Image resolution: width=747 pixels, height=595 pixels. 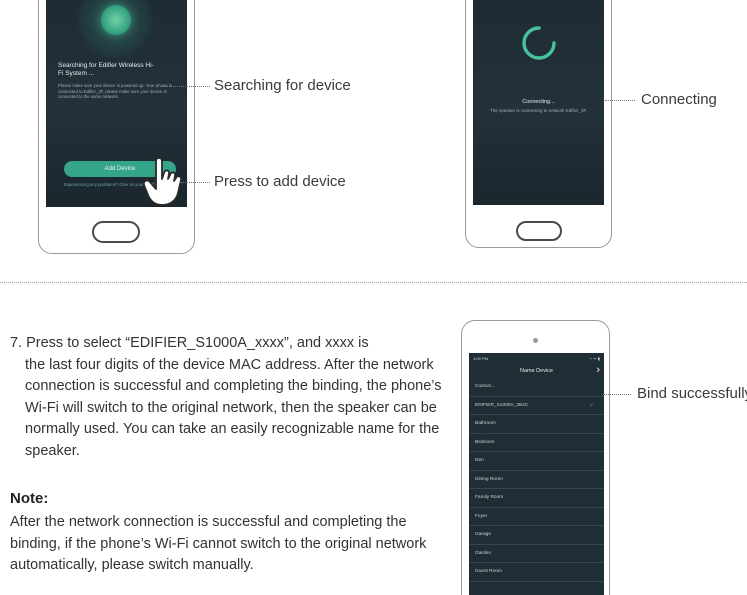 I want to click on note-title: Note:, so click(x=29, y=498).